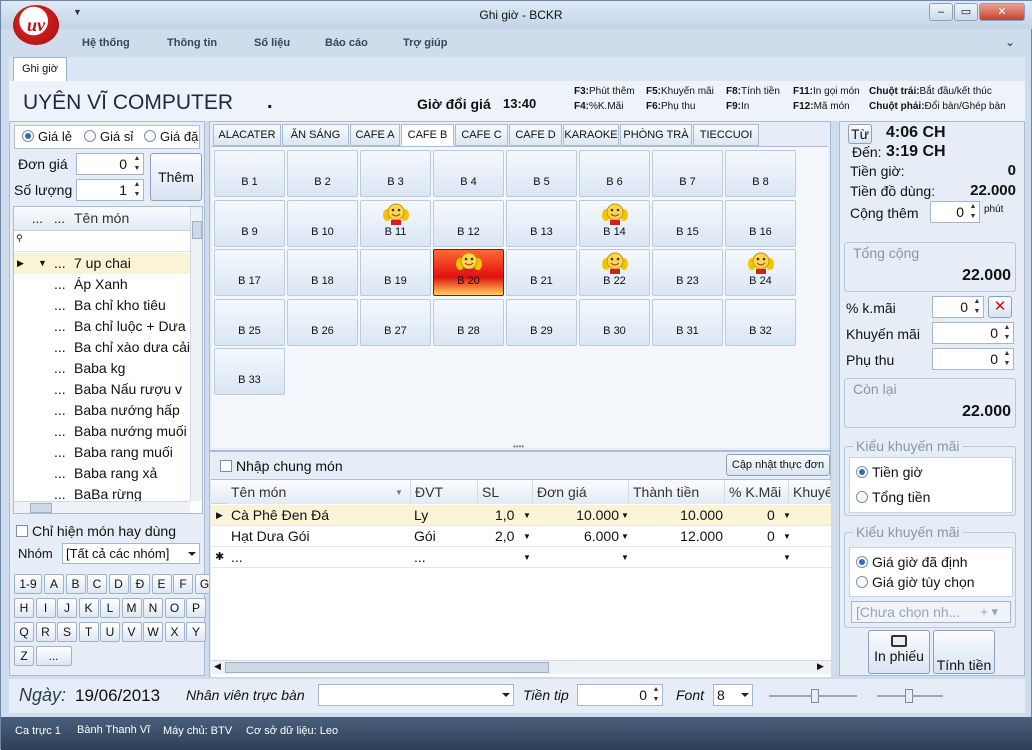 The width and height of the screenshot is (1032, 750). What do you see at coordinates (174, 608) in the screenshot?
I see `key-button: O` at bounding box center [174, 608].